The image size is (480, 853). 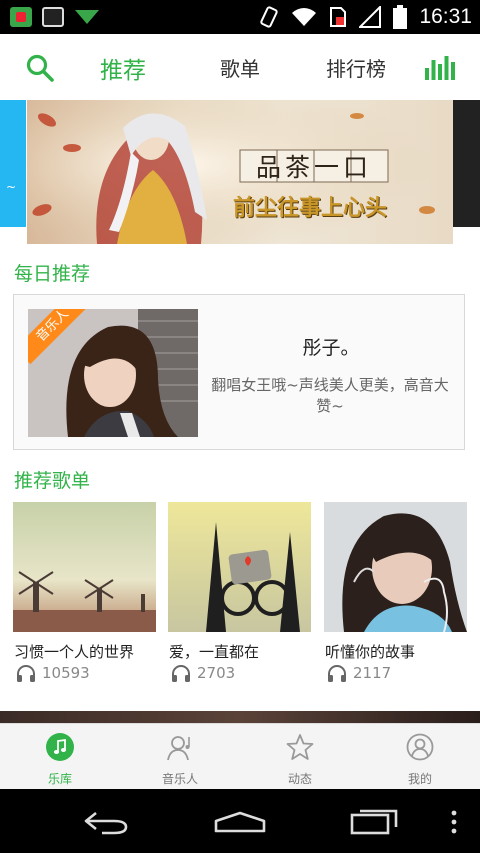 I want to click on star-icon, so click(x=300, y=747).